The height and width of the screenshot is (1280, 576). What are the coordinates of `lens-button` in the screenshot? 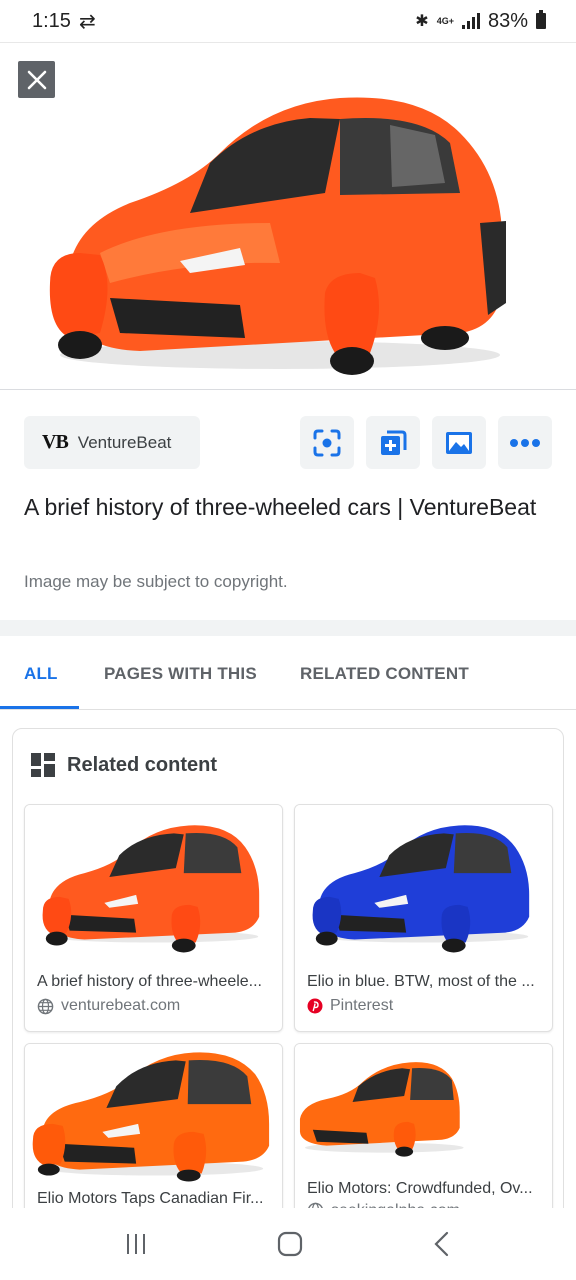 It's located at (327, 442).